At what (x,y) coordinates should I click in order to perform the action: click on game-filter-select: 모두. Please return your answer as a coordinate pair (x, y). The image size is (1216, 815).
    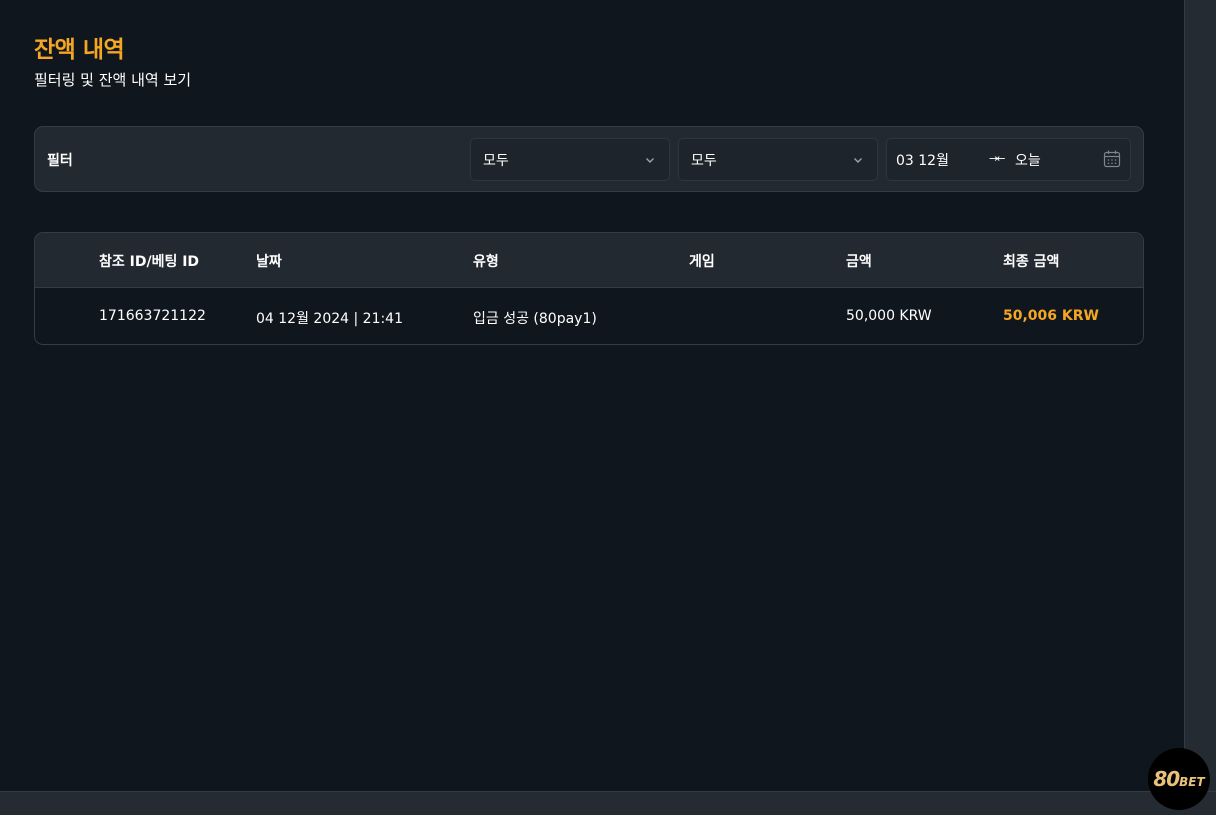
    Looking at the image, I should click on (778, 159).